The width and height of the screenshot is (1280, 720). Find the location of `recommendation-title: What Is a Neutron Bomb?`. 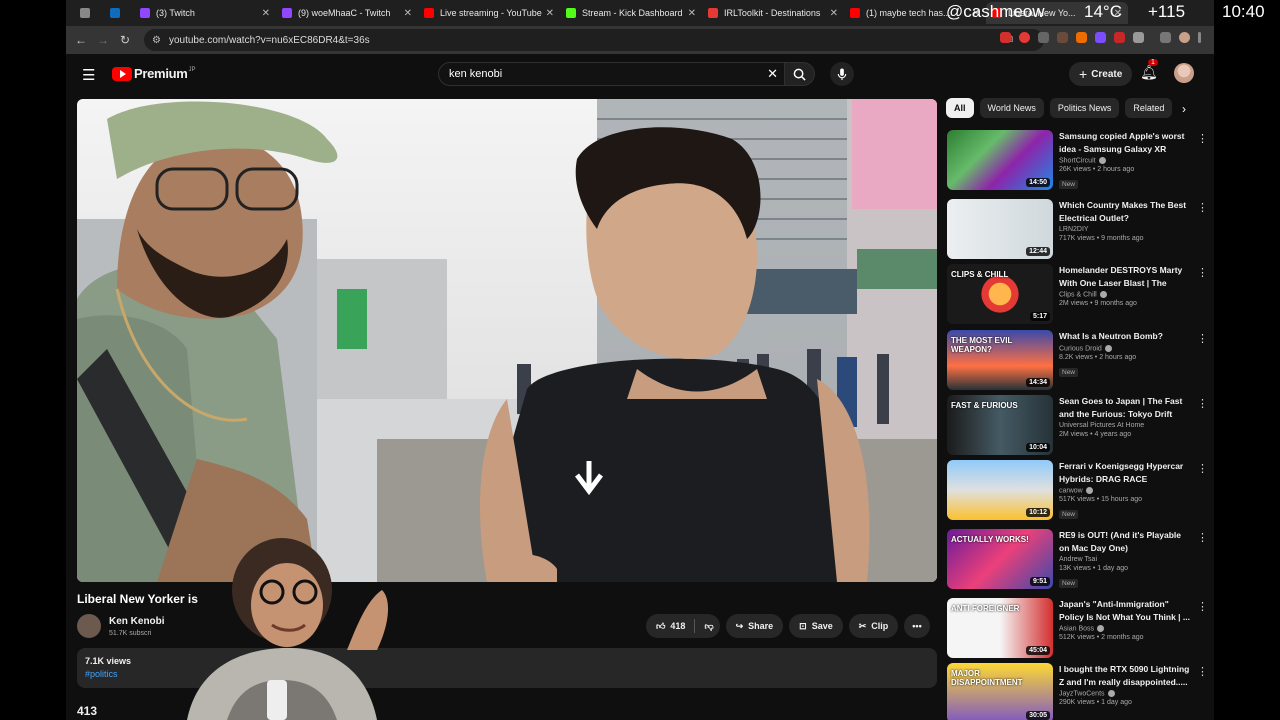

recommendation-title: What Is a Neutron Bomb? is located at coordinates (1125, 336).